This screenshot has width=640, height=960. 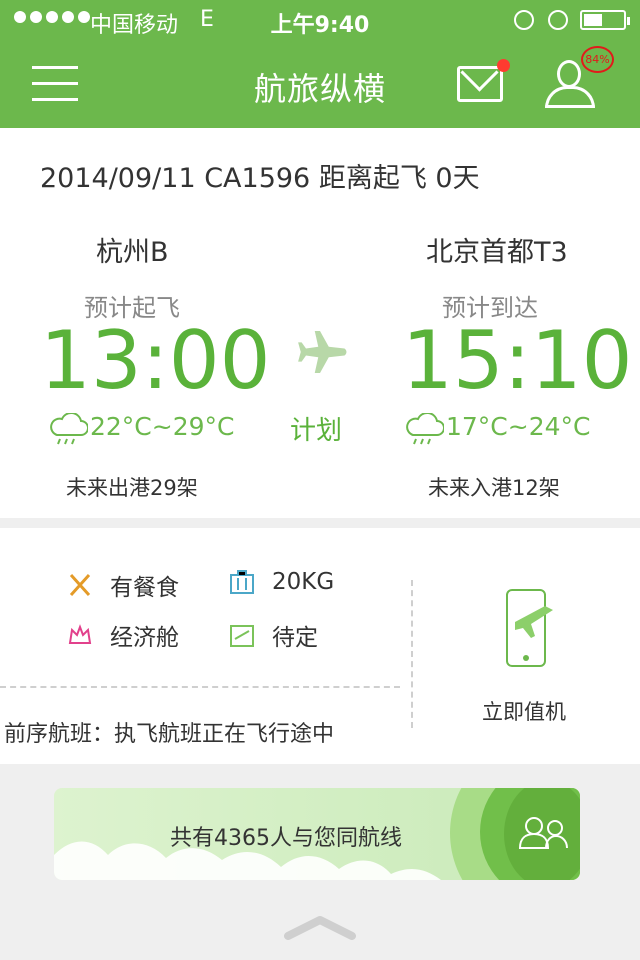 I want to click on arrival-city: 北京首都T3, so click(x=497, y=252).